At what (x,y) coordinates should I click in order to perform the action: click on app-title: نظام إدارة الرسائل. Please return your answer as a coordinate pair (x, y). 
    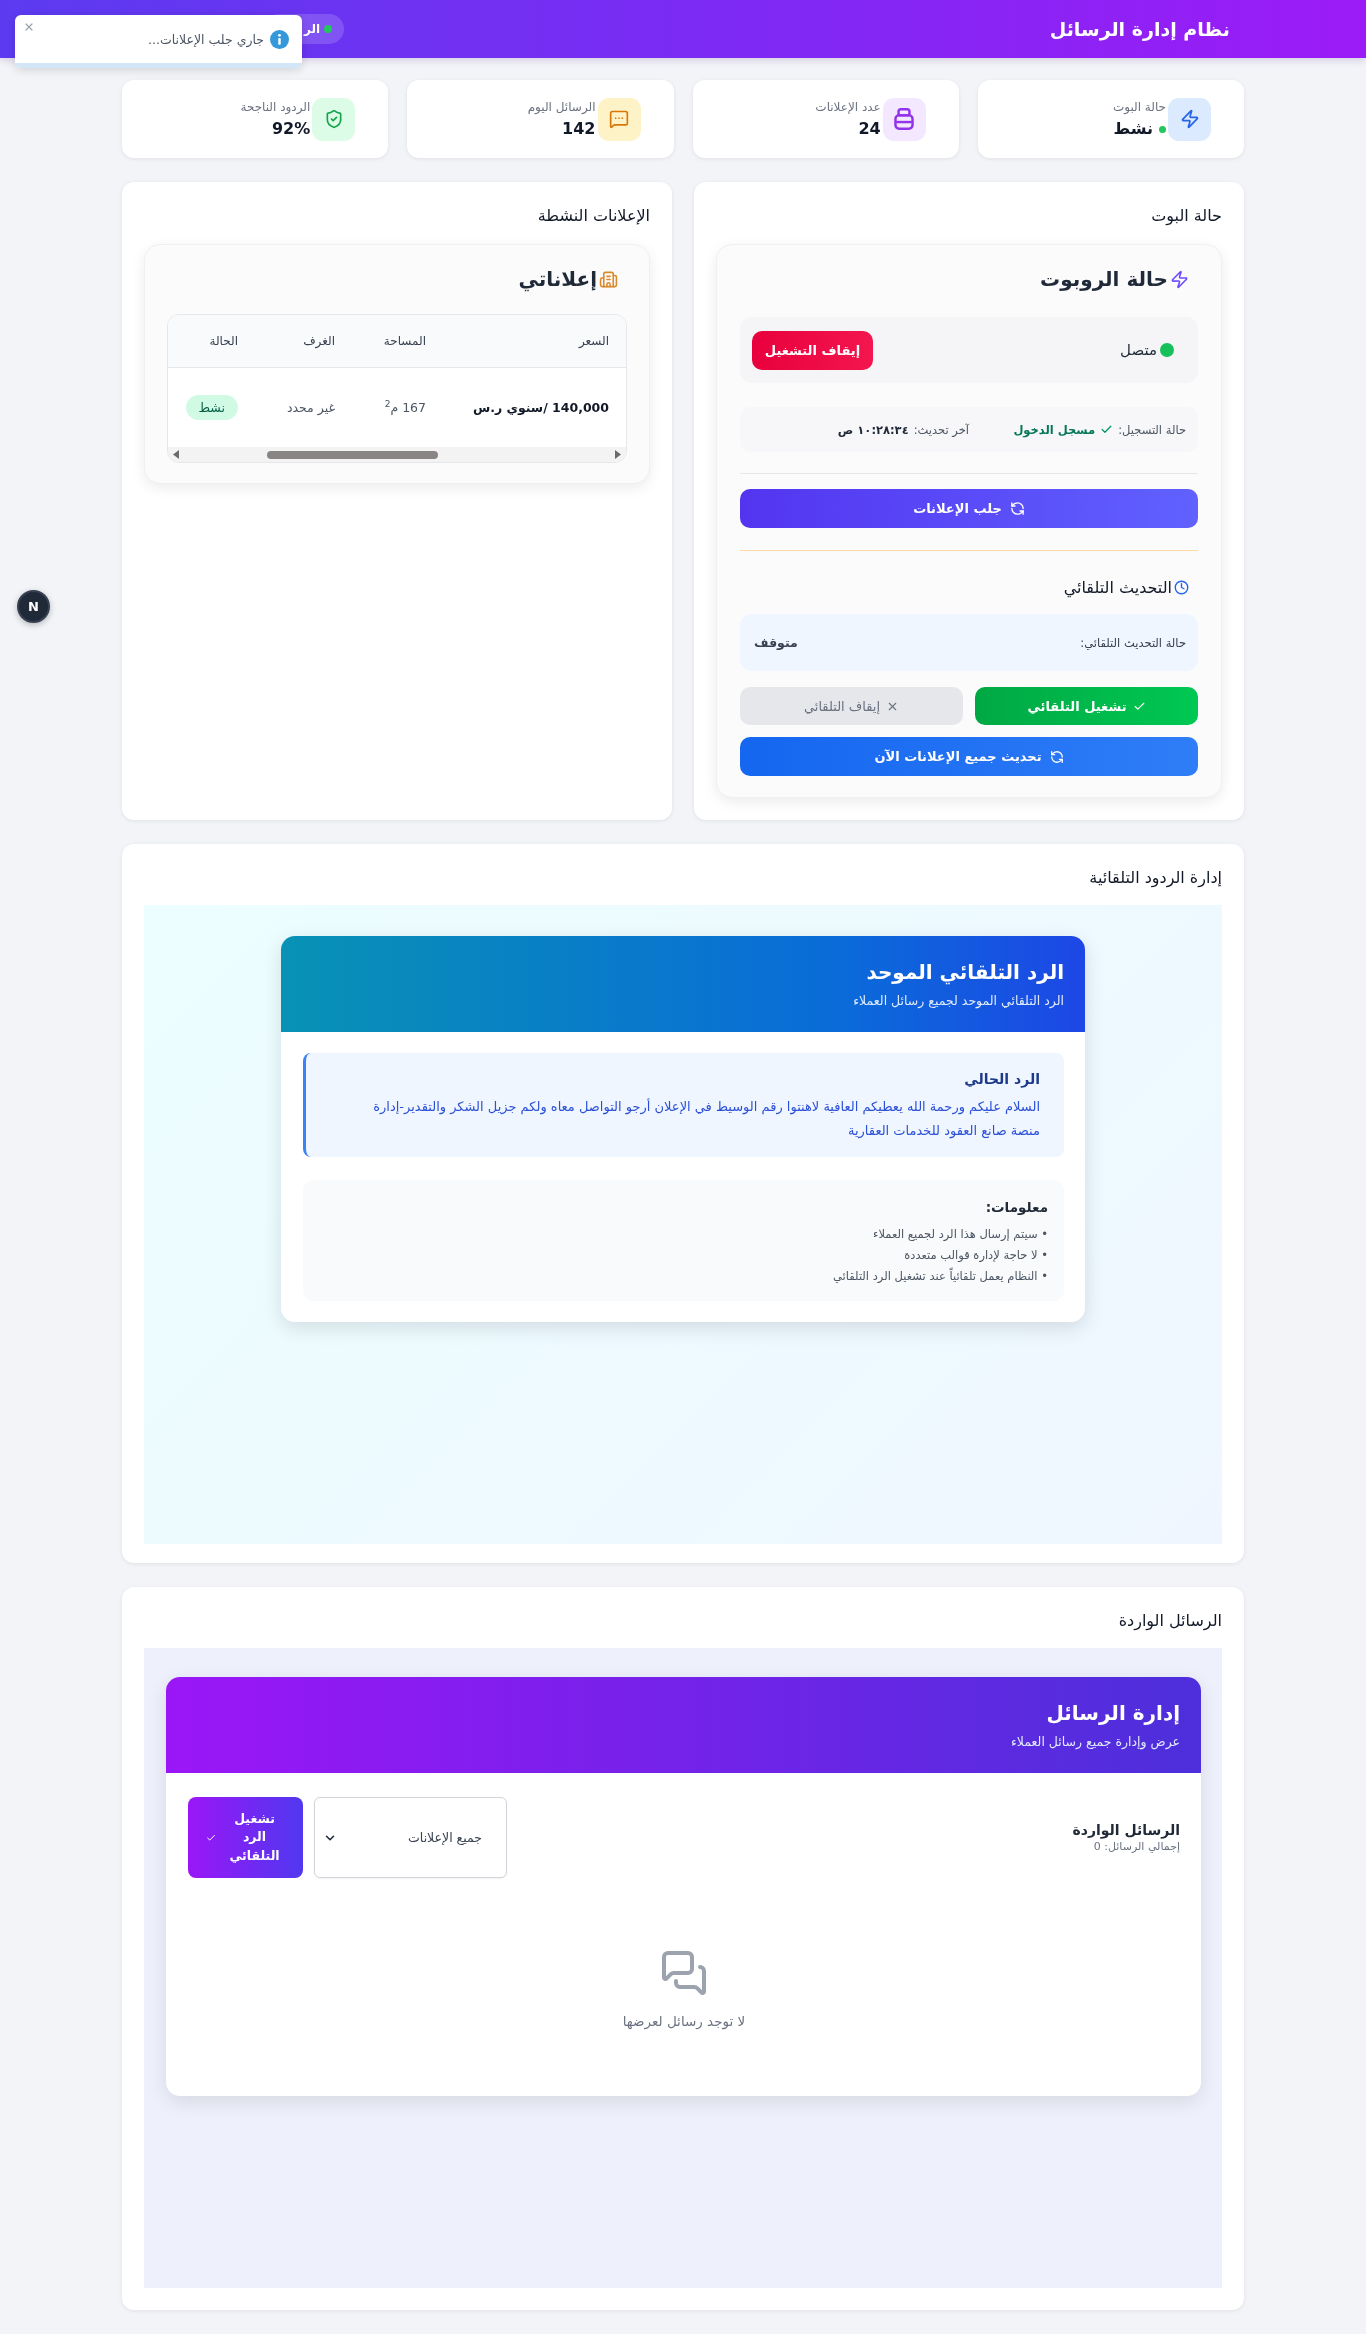
    Looking at the image, I should click on (1139, 29).